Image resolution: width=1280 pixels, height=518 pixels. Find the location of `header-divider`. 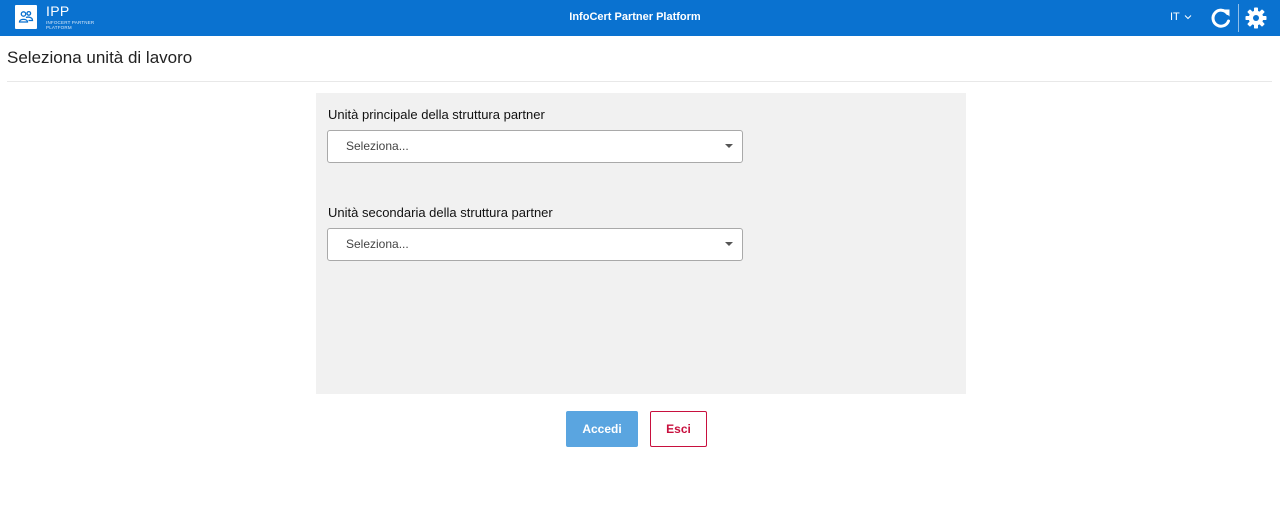

header-divider is located at coordinates (1238, 18).